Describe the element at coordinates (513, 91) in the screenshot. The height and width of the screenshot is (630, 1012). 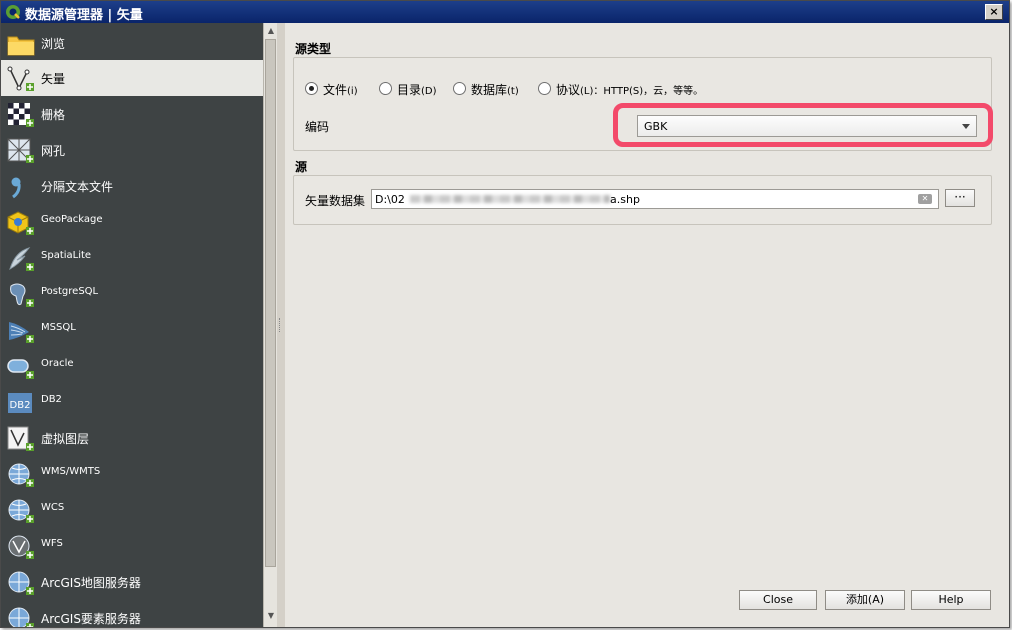
I see `radio-shortcut: (t)` at that location.